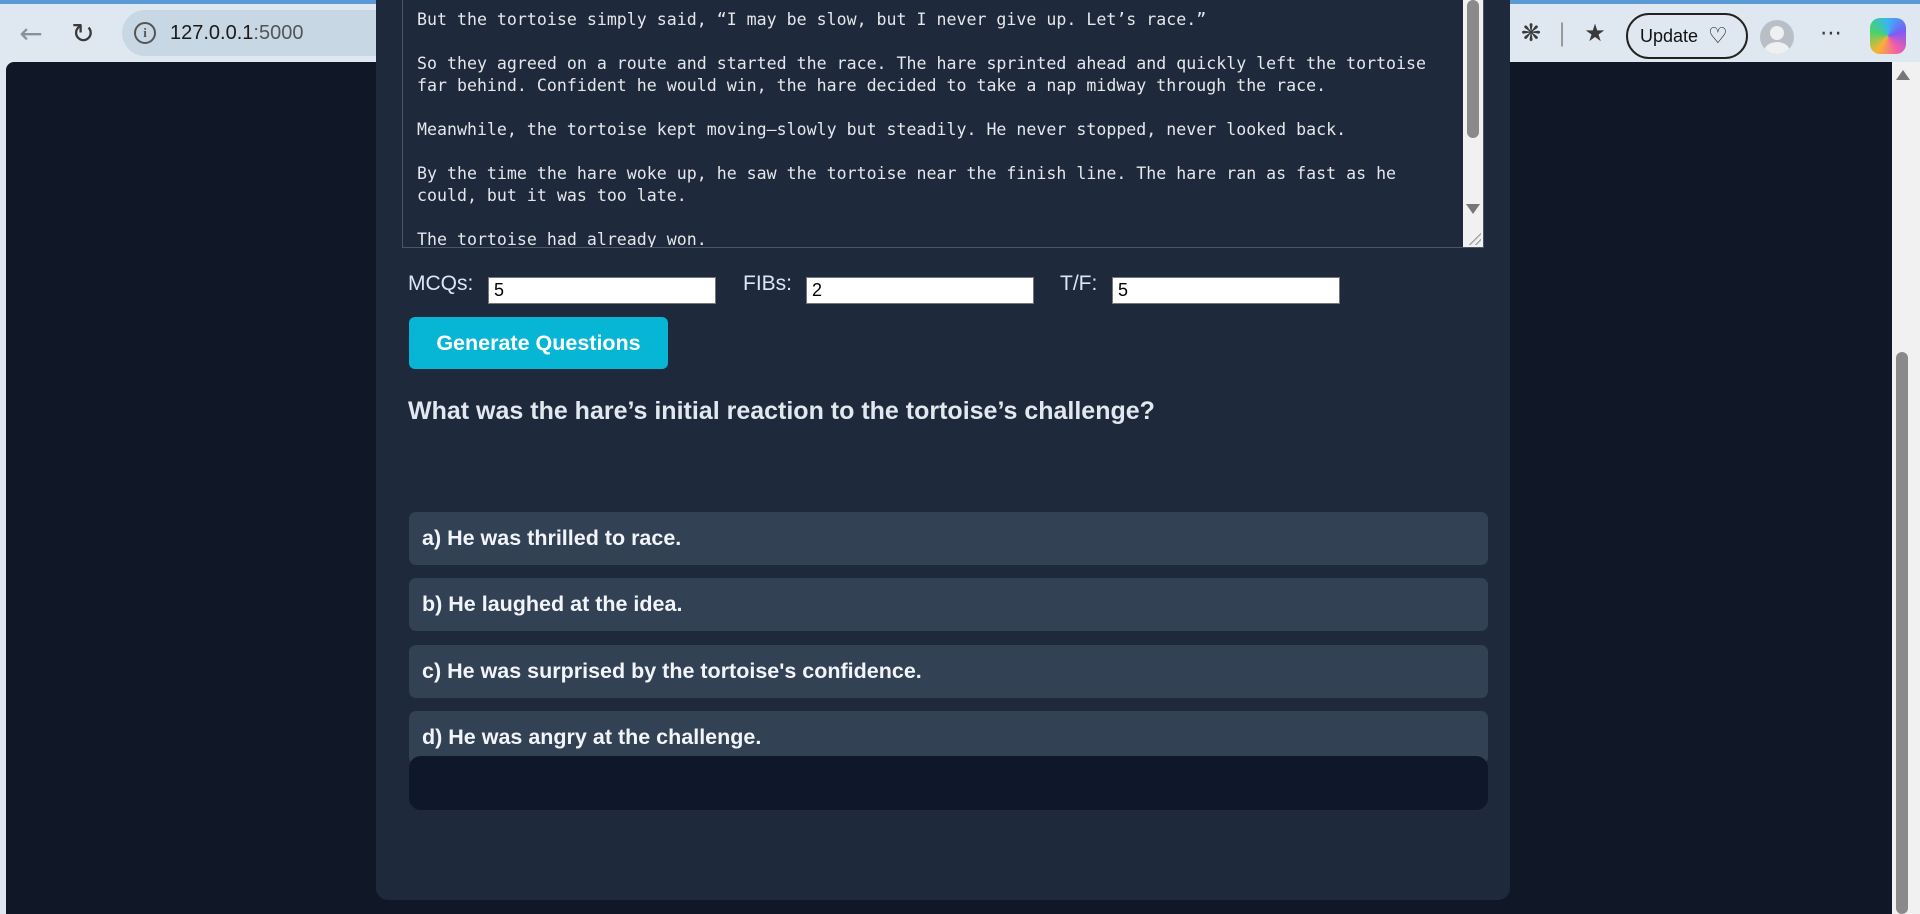 The height and width of the screenshot is (914, 1920). Describe the element at coordinates (1718, 36) in the screenshot. I see `health-heart-icon: ♡` at that location.